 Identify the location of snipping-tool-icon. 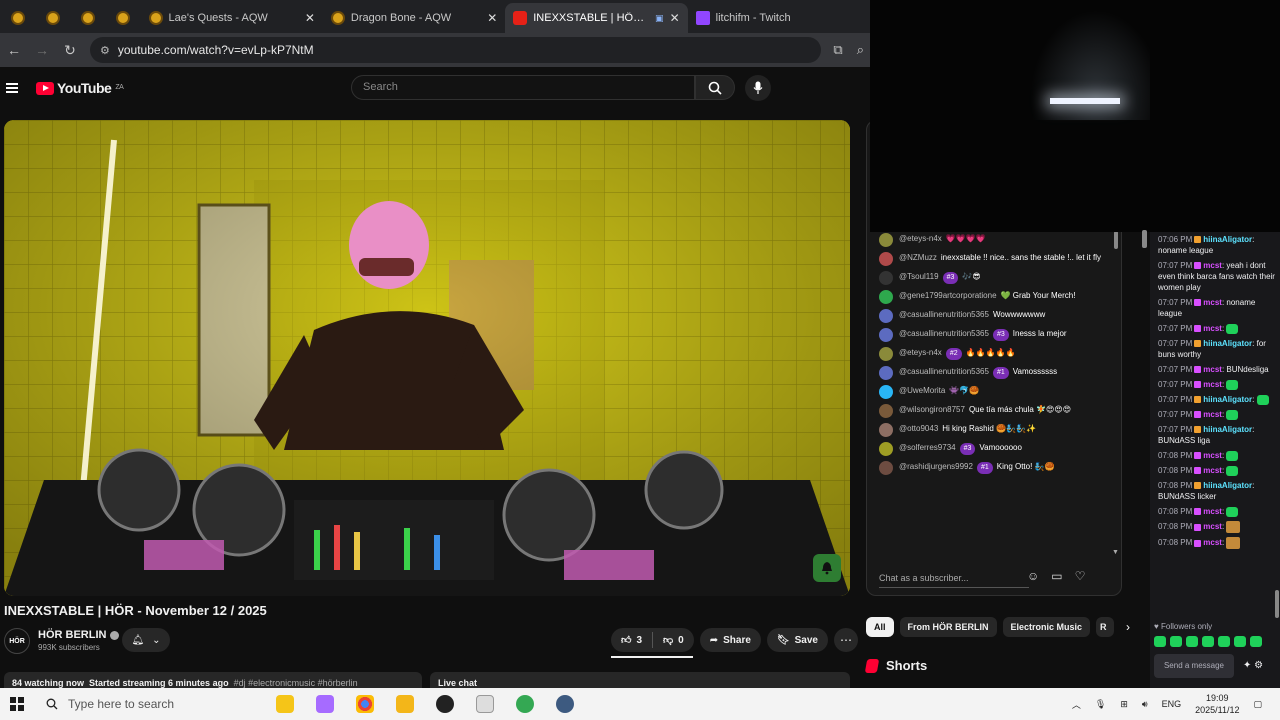
(485, 704).